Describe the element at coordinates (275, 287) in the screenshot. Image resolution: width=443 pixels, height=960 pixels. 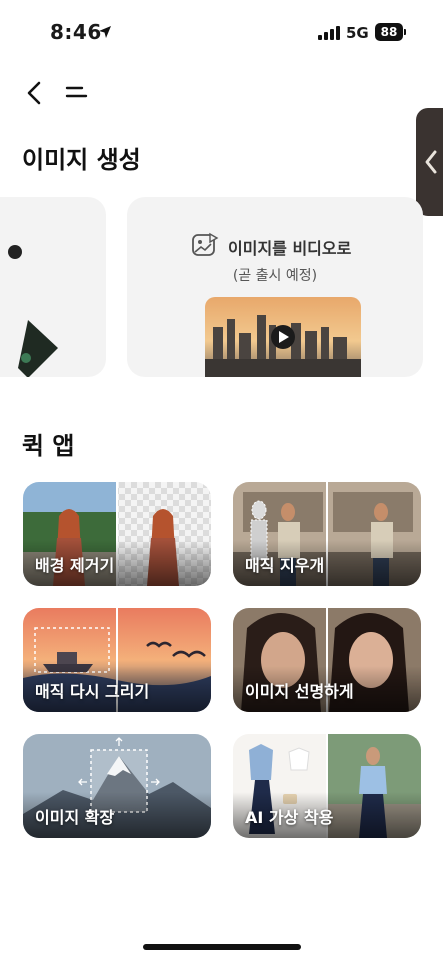
I see `image-to-video-card: 이미지를 비디오로 (곧 출시 예정)` at that location.